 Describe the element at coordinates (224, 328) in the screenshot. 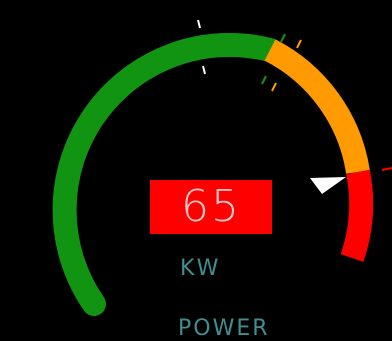

I see `gauge-label: POWER` at that location.